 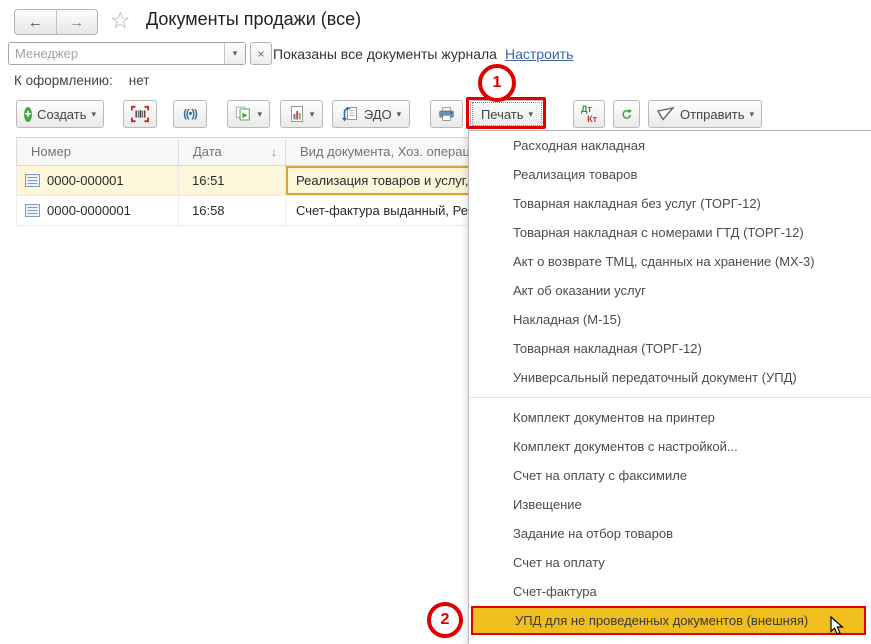 I want to click on set-date-interval-button: ((•)), so click(x=190, y=114).